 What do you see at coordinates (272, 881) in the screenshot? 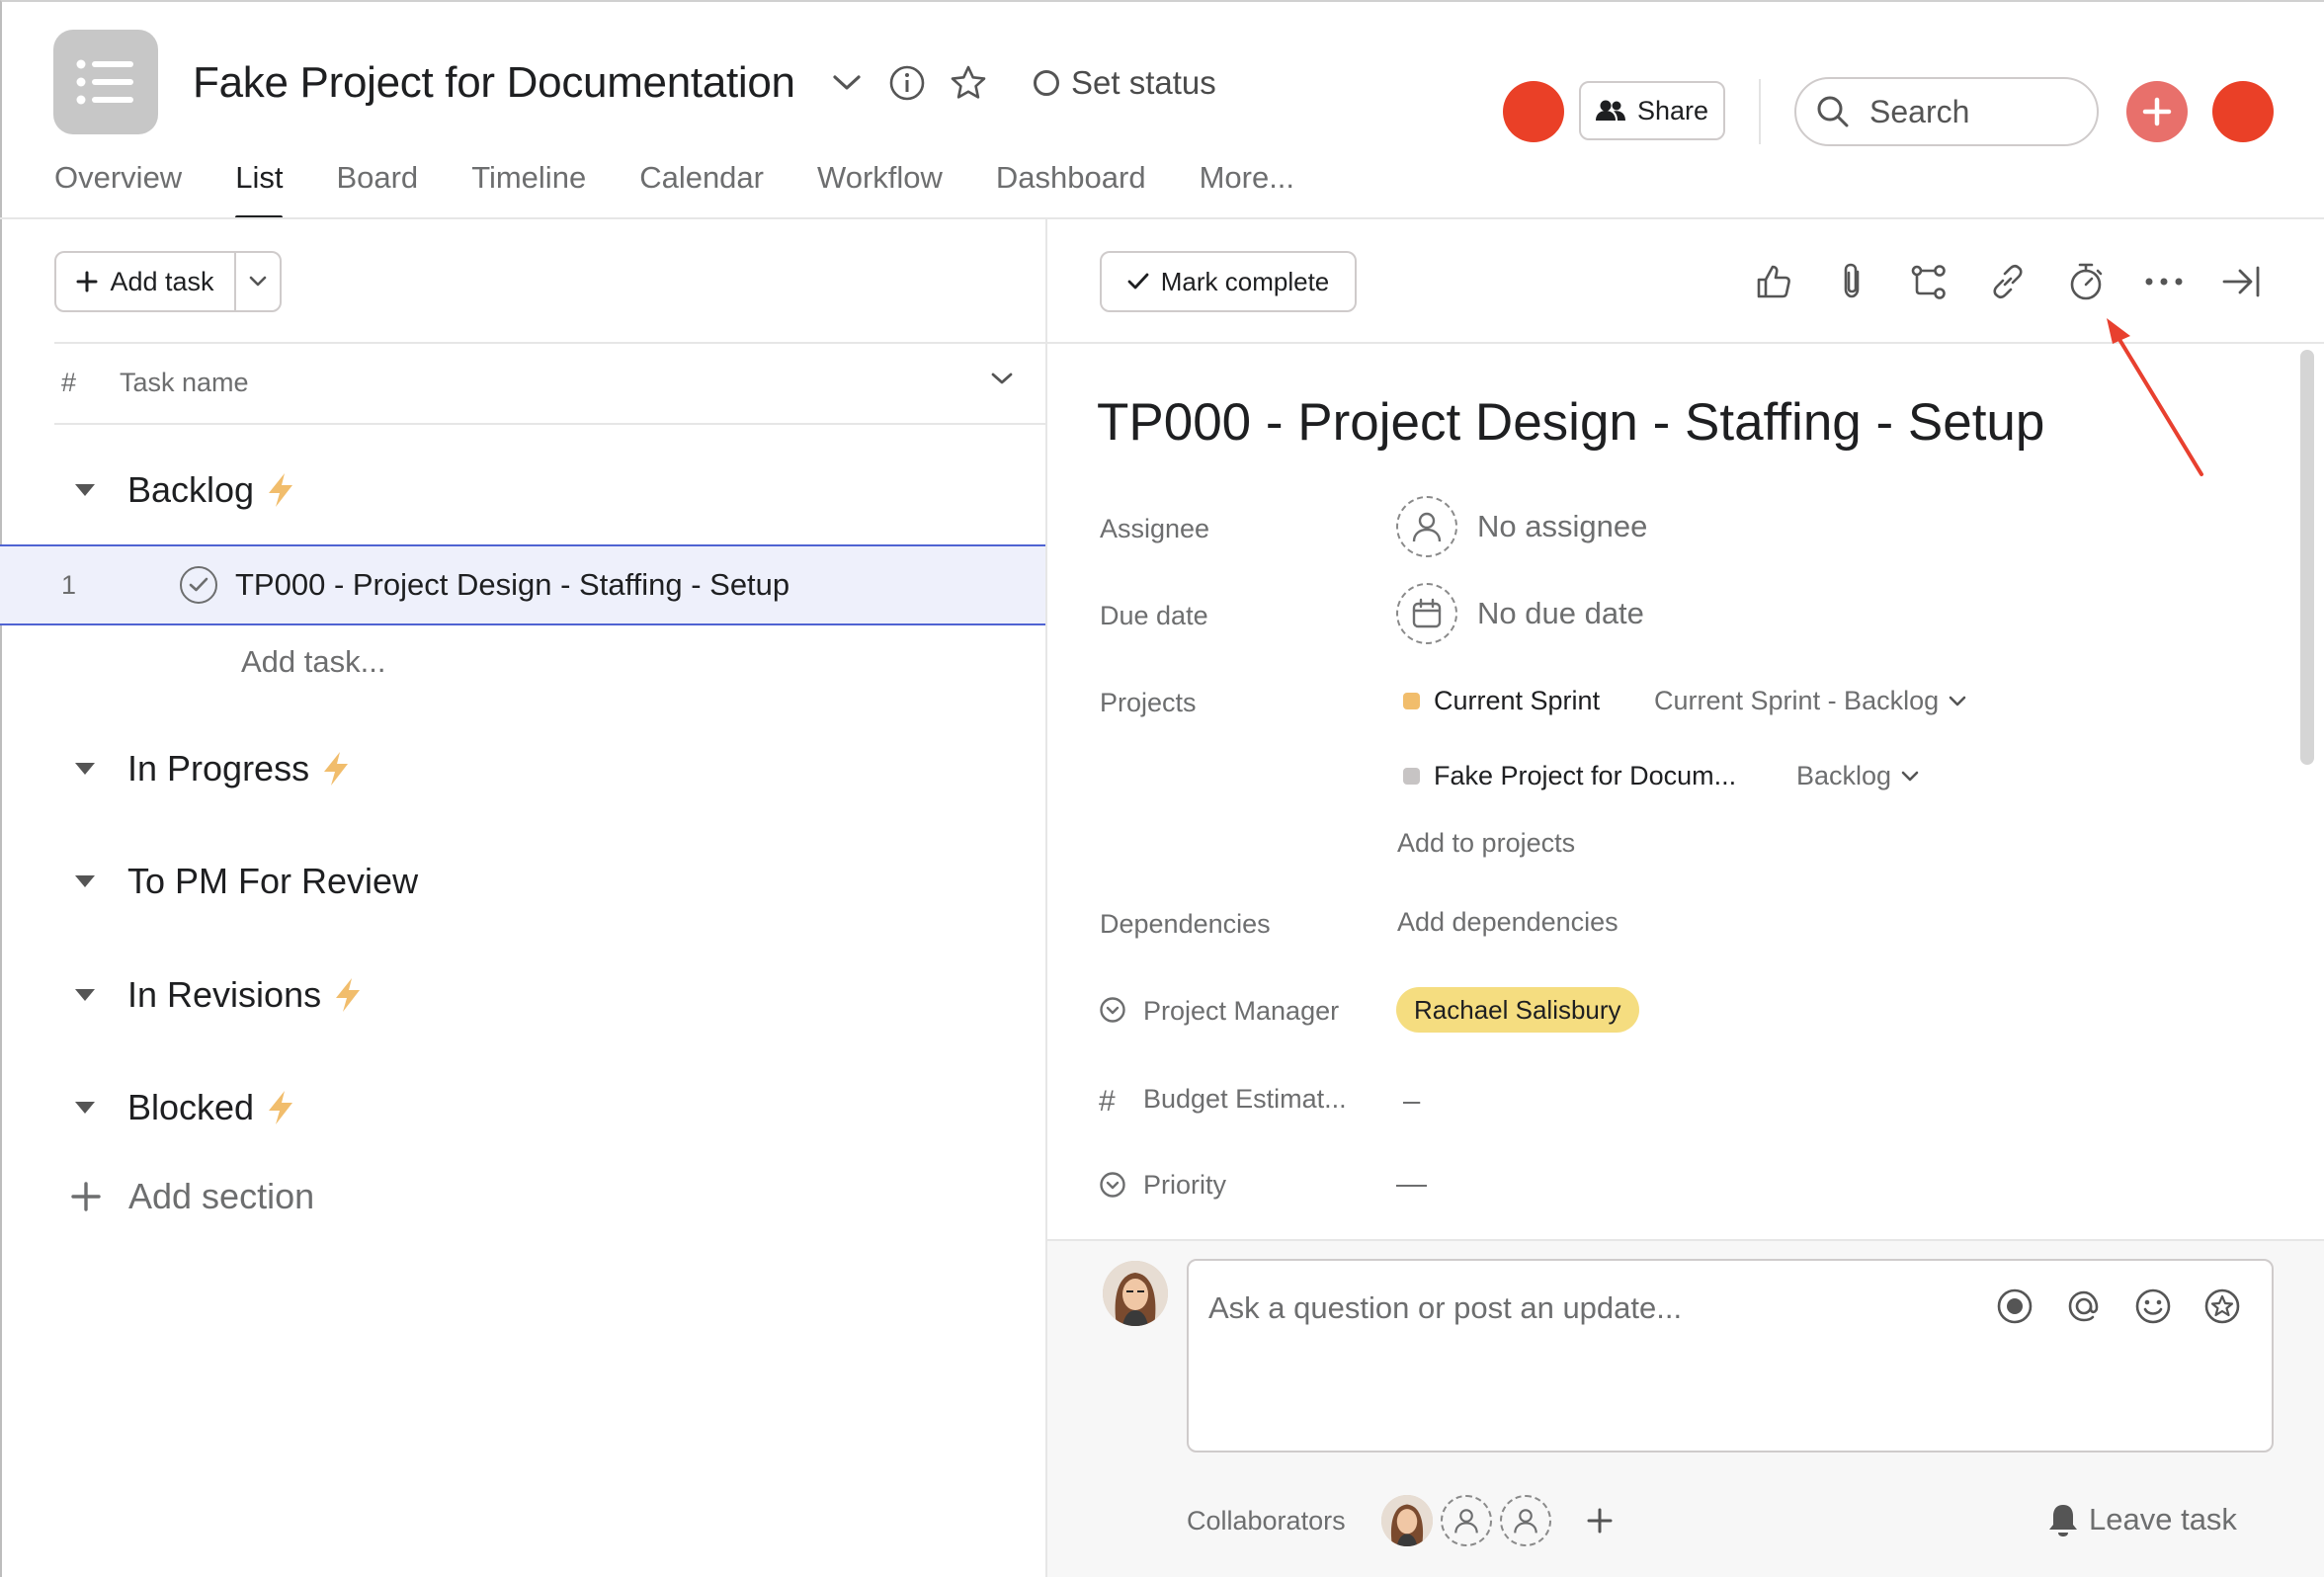
I see `section-title: To PM For Review` at bounding box center [272, 881].